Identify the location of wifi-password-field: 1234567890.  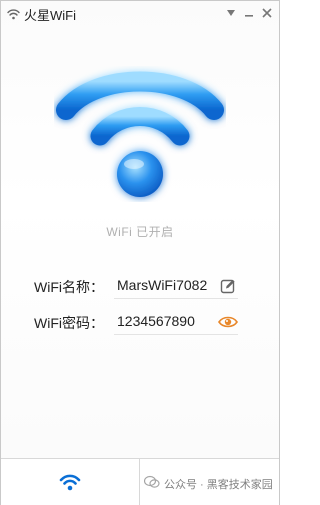
(176, 322).